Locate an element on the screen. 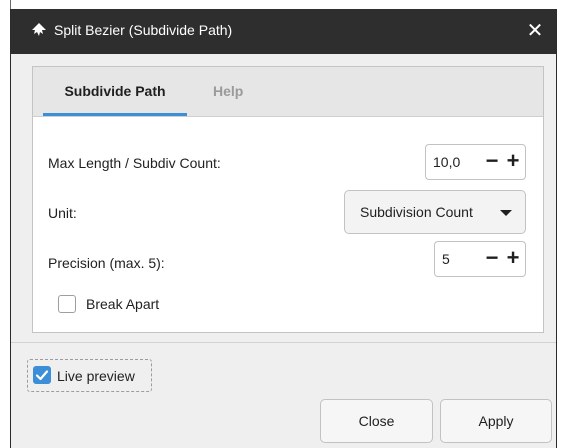  unit-selected-value: Subdivision Count is located at coordinates (416, 212).